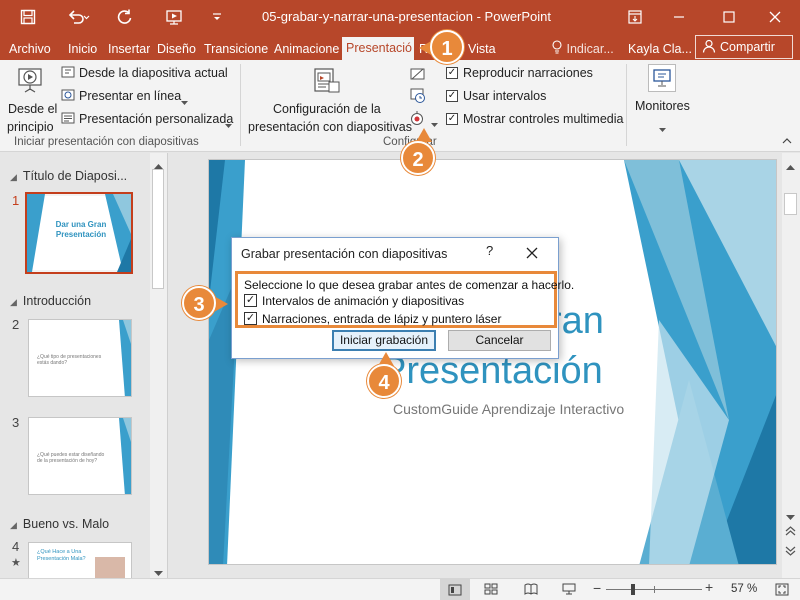 The image size is (800, 600). I want to click on callout-badge-2: 2, so click(418, 158).